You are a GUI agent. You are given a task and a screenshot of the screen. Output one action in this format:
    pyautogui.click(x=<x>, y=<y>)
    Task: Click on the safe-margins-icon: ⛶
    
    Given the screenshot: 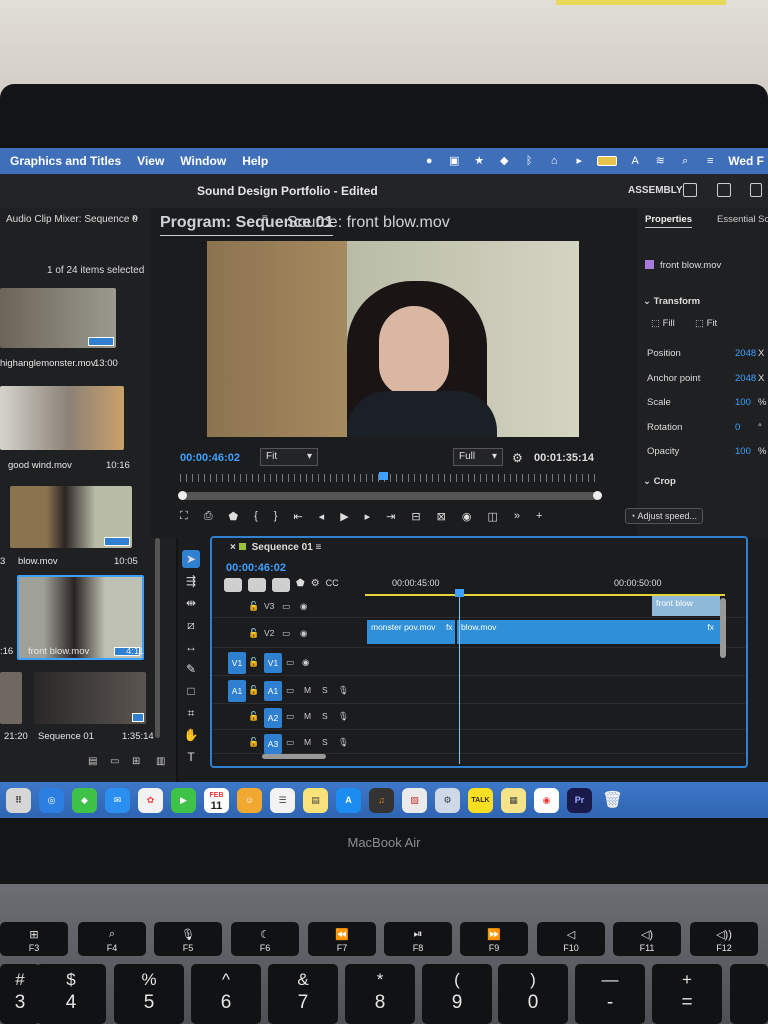 What is the action you would take?
    pyautogui.click(x=184, y=516)
    